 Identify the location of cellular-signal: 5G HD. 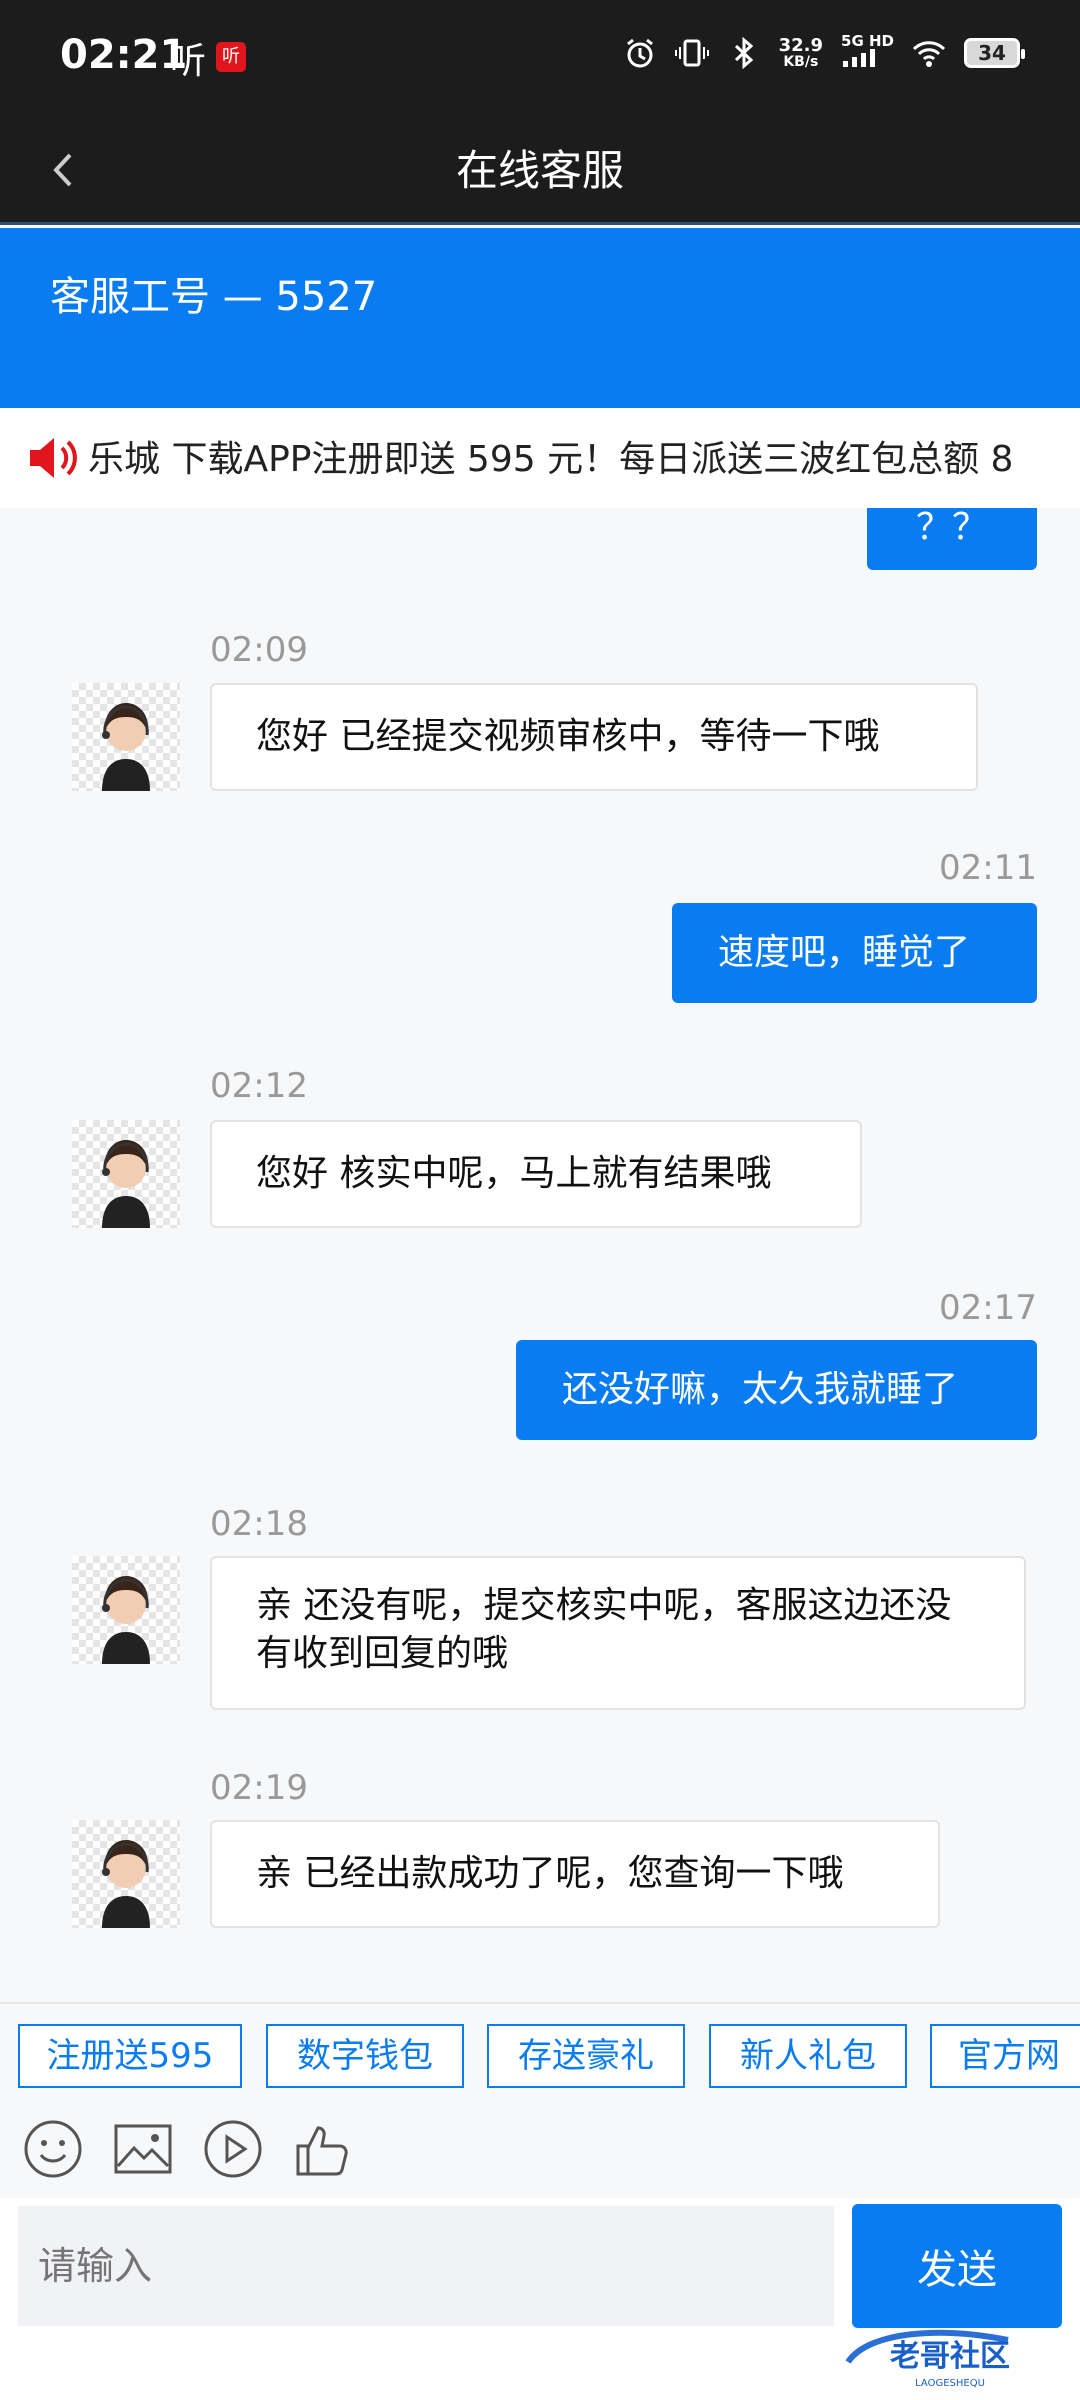
(867, 52).